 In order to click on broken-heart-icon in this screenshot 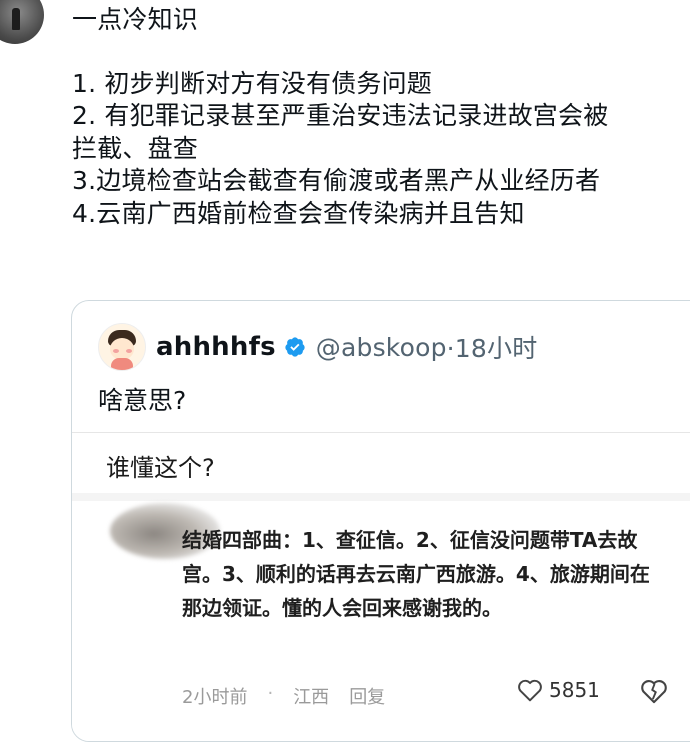, I will do `click(654, 692)`.